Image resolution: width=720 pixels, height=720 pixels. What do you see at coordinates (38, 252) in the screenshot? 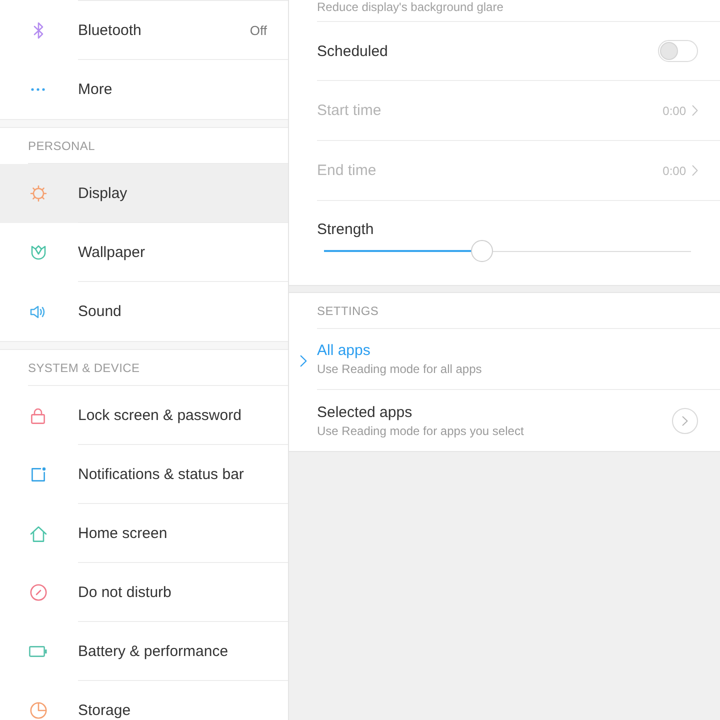
I see `tulip-icon` at bounding box center [38, 252].